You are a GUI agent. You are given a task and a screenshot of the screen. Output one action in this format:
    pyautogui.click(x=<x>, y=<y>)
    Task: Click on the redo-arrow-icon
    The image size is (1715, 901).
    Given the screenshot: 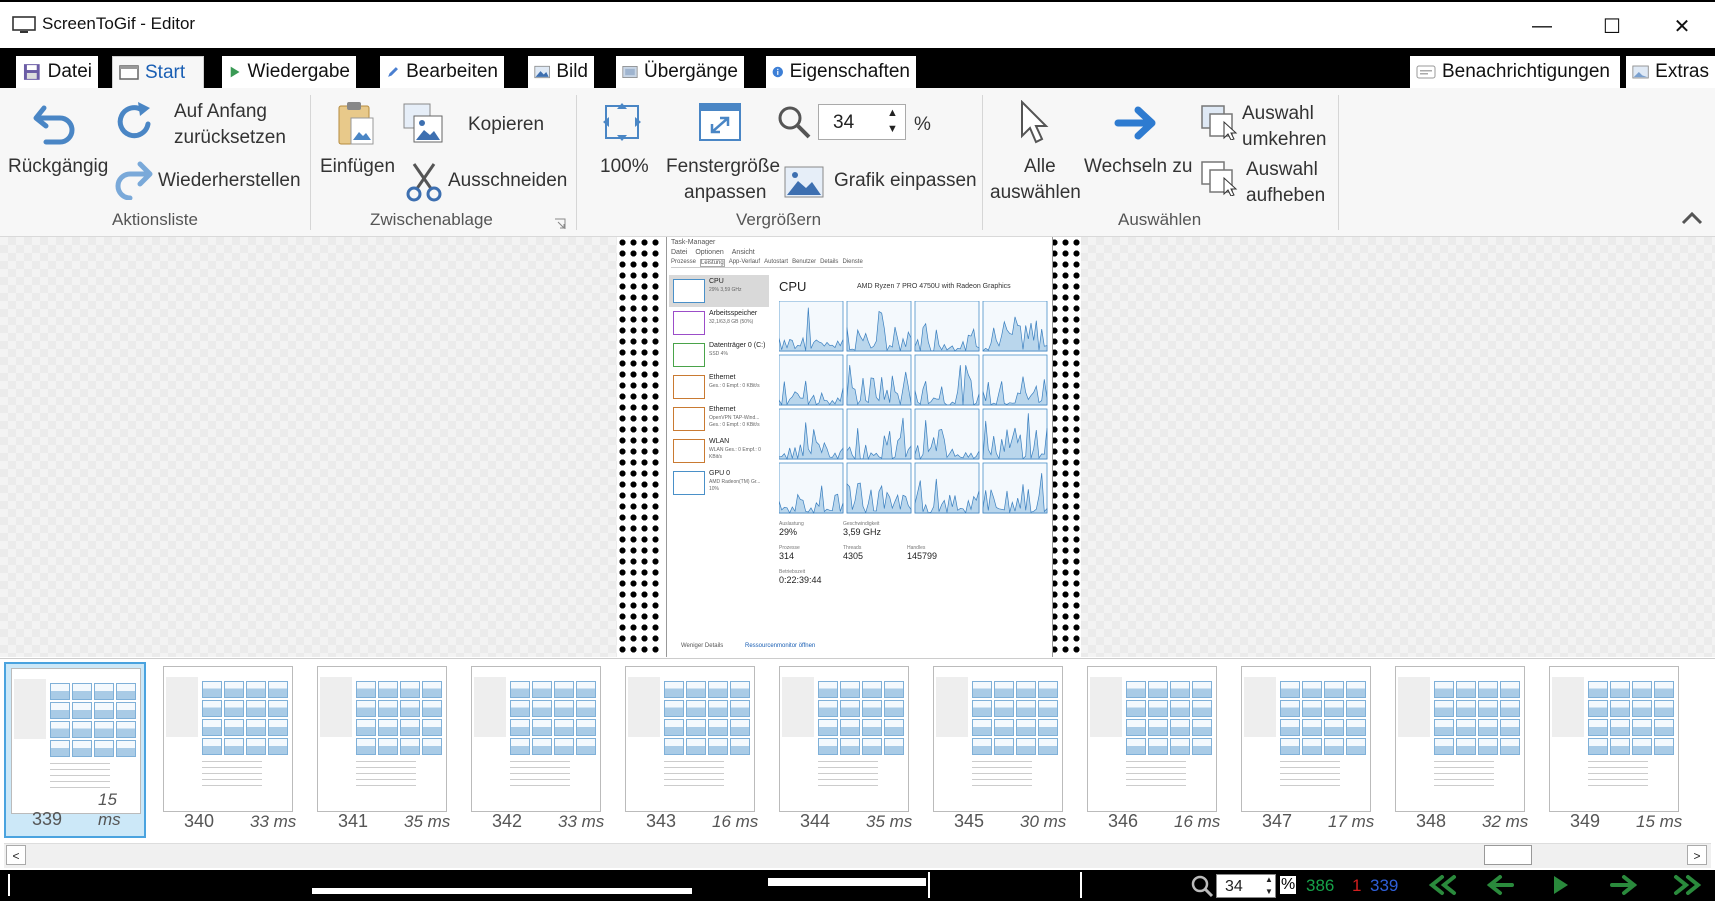 What is the action you would take?
    pyautogui.click(x=134, y=180)
    